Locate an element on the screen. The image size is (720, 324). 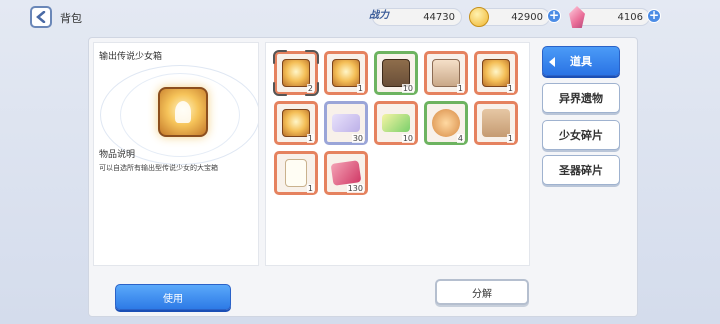
back-button is located at coordinates (41, 17).